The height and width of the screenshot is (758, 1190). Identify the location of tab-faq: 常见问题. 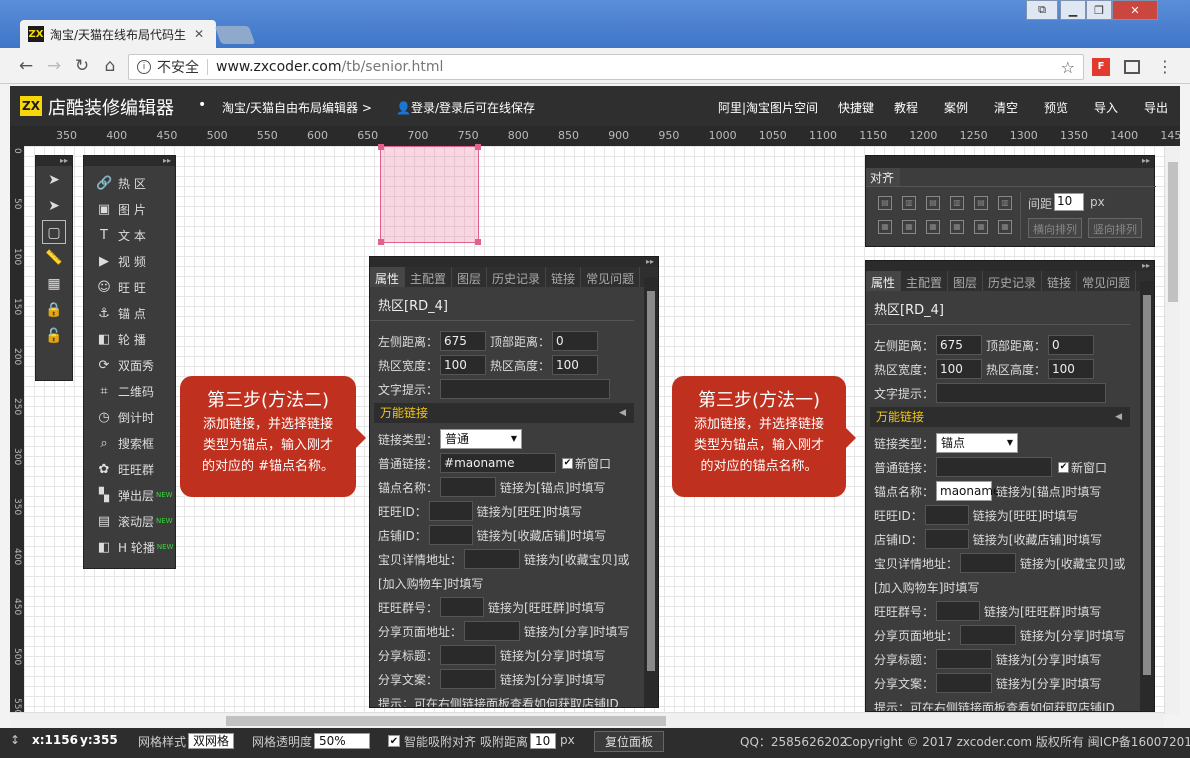
(1107, 281).